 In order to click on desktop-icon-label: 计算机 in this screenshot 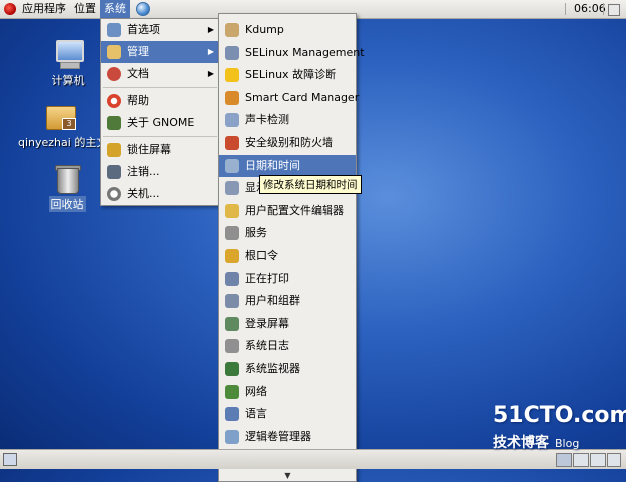, I will do `click(68, 80)`.